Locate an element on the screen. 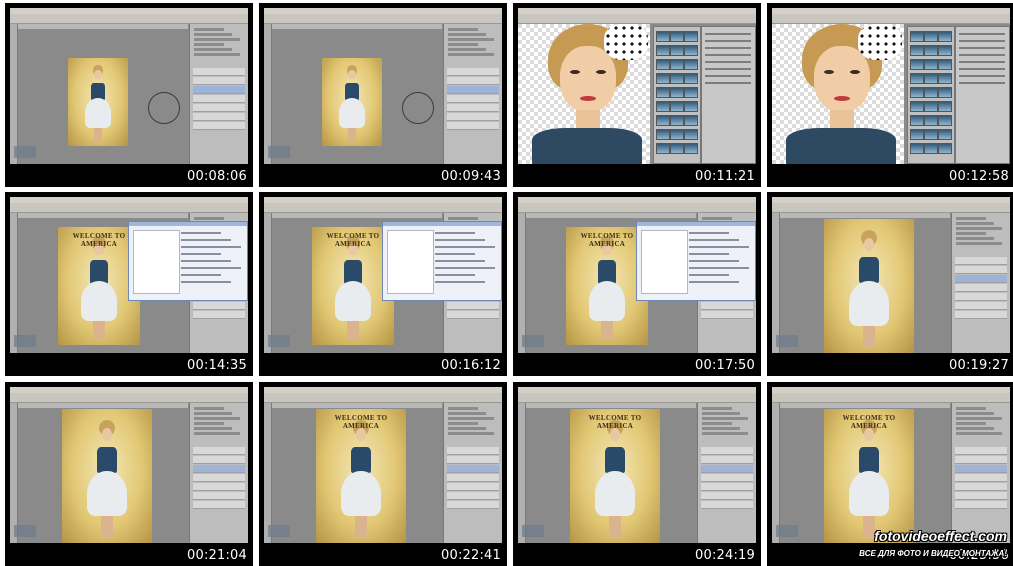 Image resolution: width=1013 pixels, height=566 pixels. video-thumbnail: WELCOME TO AMERICA 00:17:50 is located at coordinates (637, 284).